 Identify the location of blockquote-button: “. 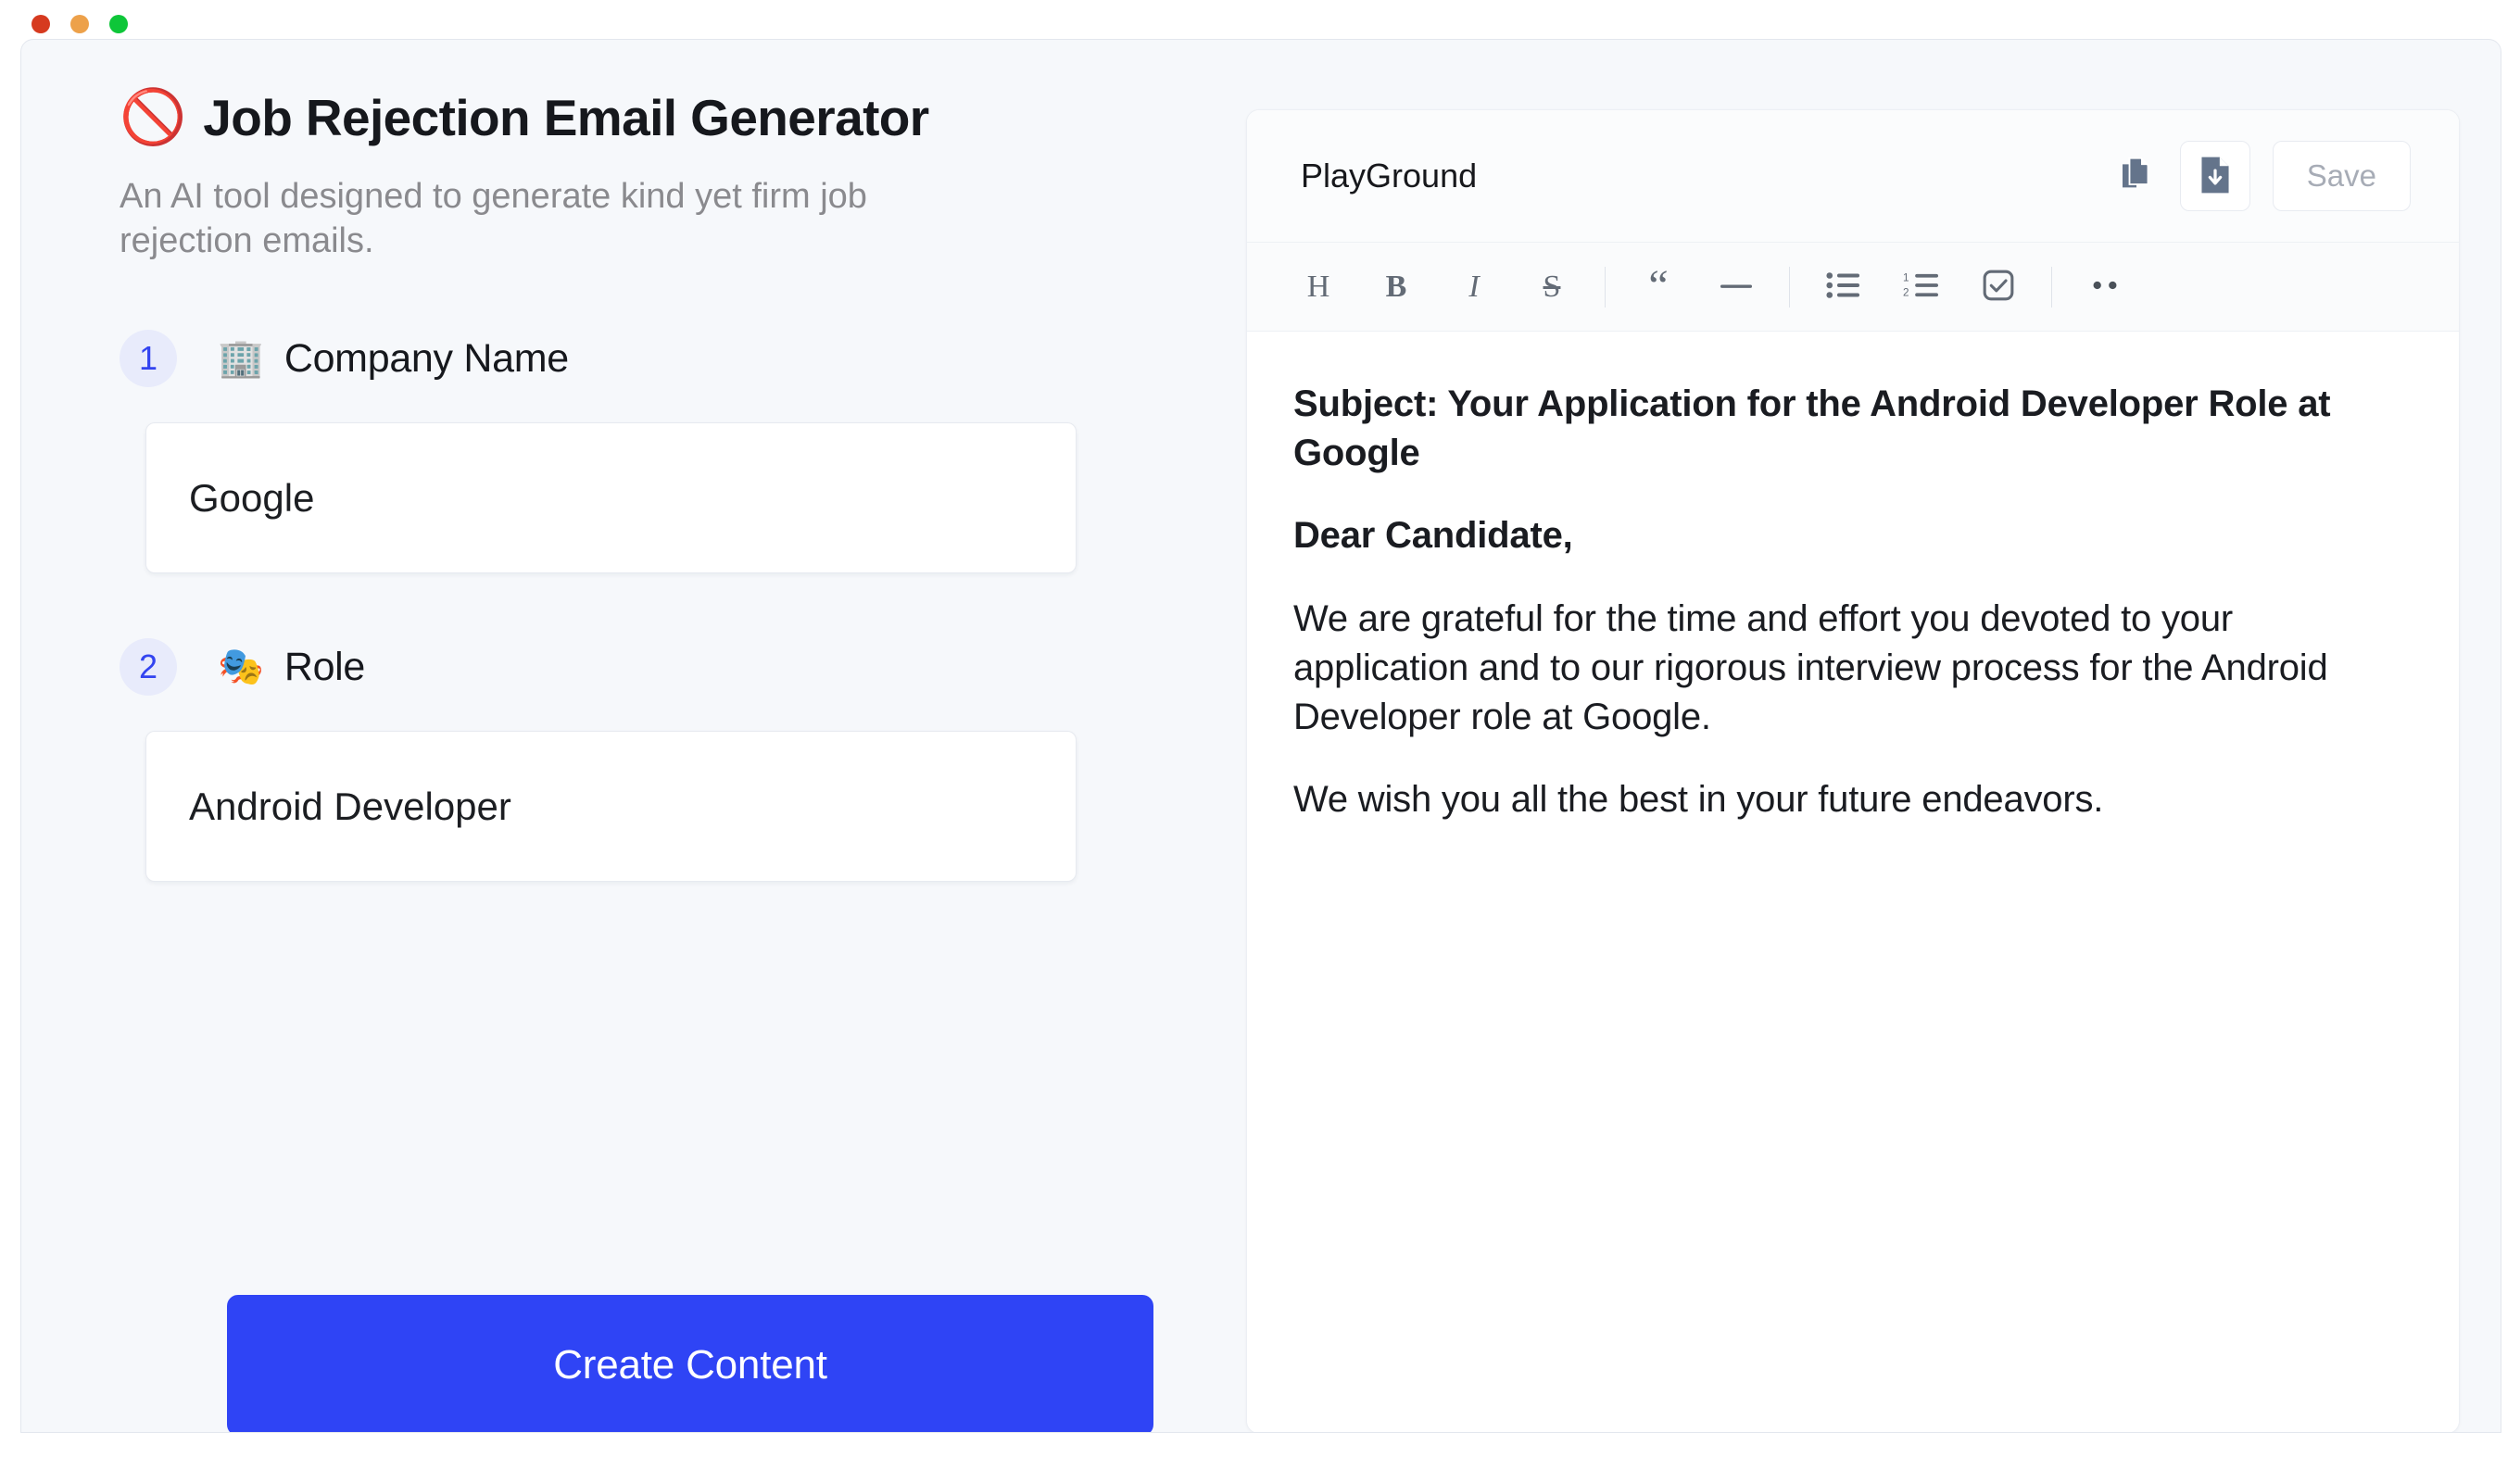
(1658, 287).